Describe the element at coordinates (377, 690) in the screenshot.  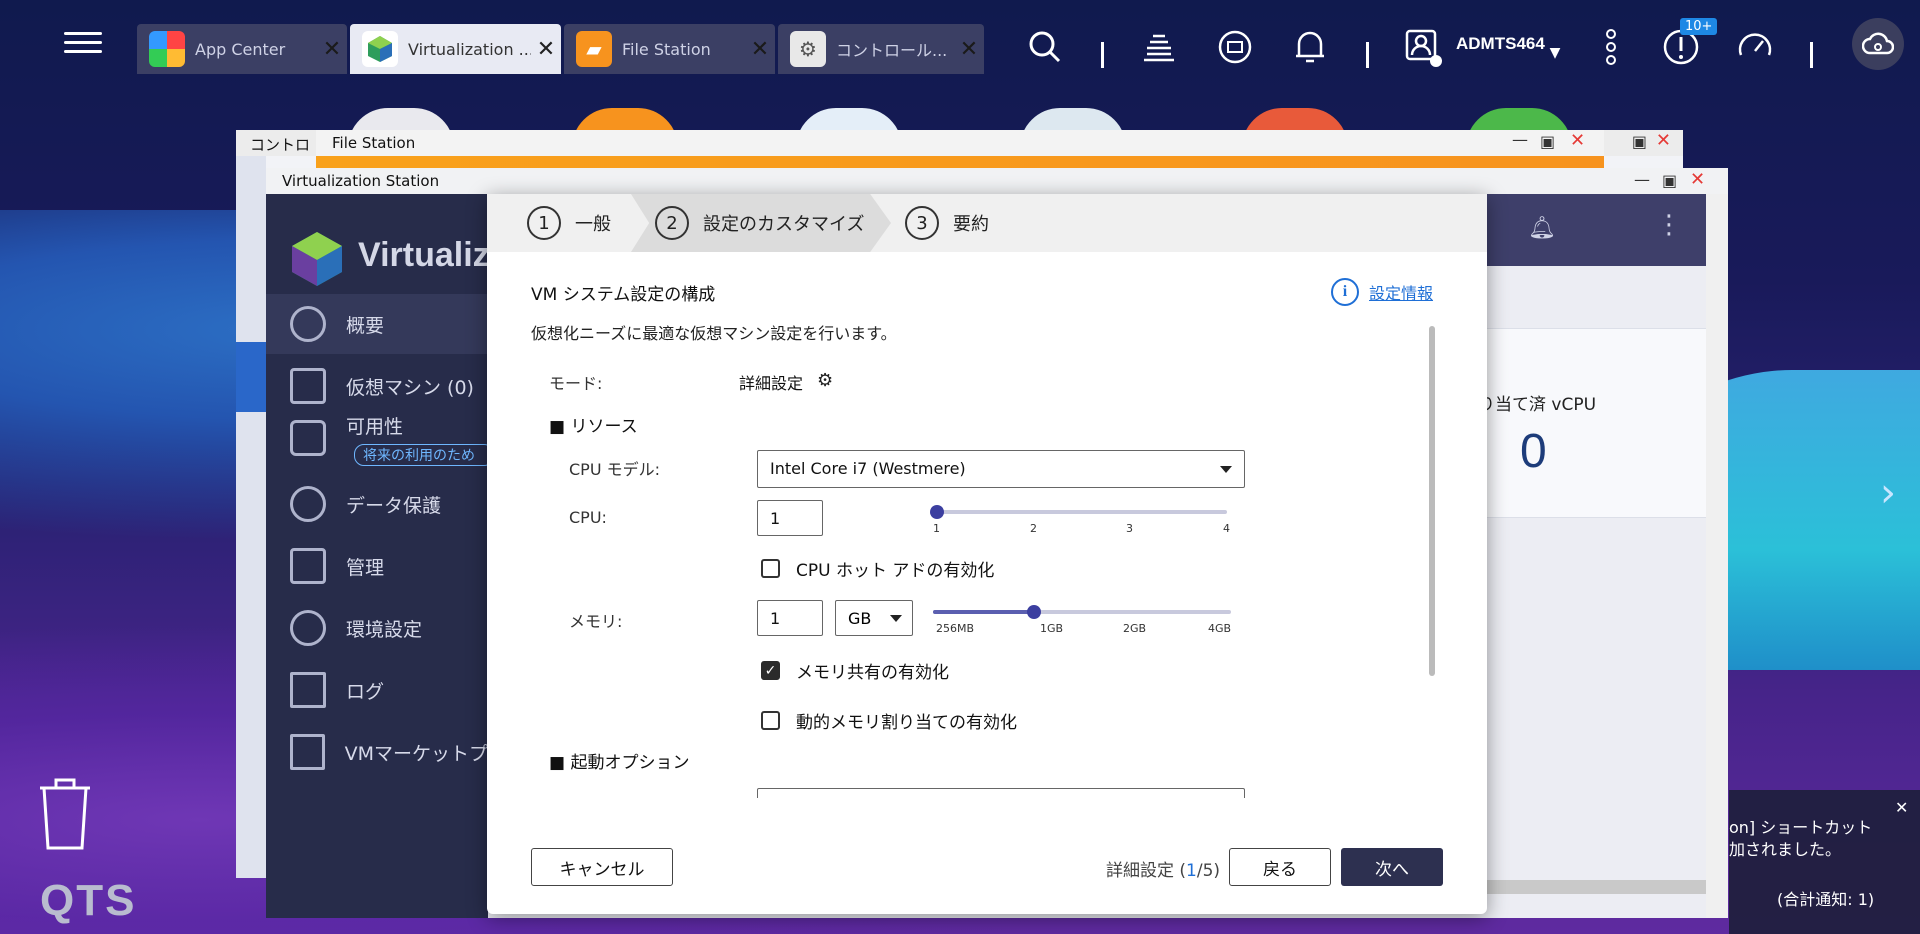
I see `nav-logs: ログ` at that location.